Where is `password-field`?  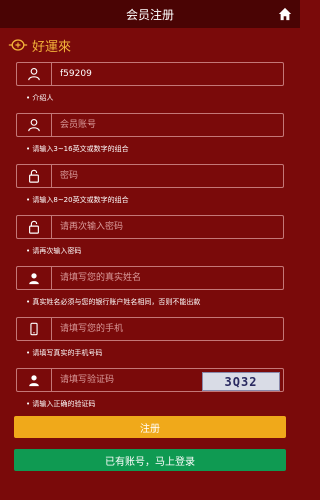 password-field is located at coordinates (150, 176).